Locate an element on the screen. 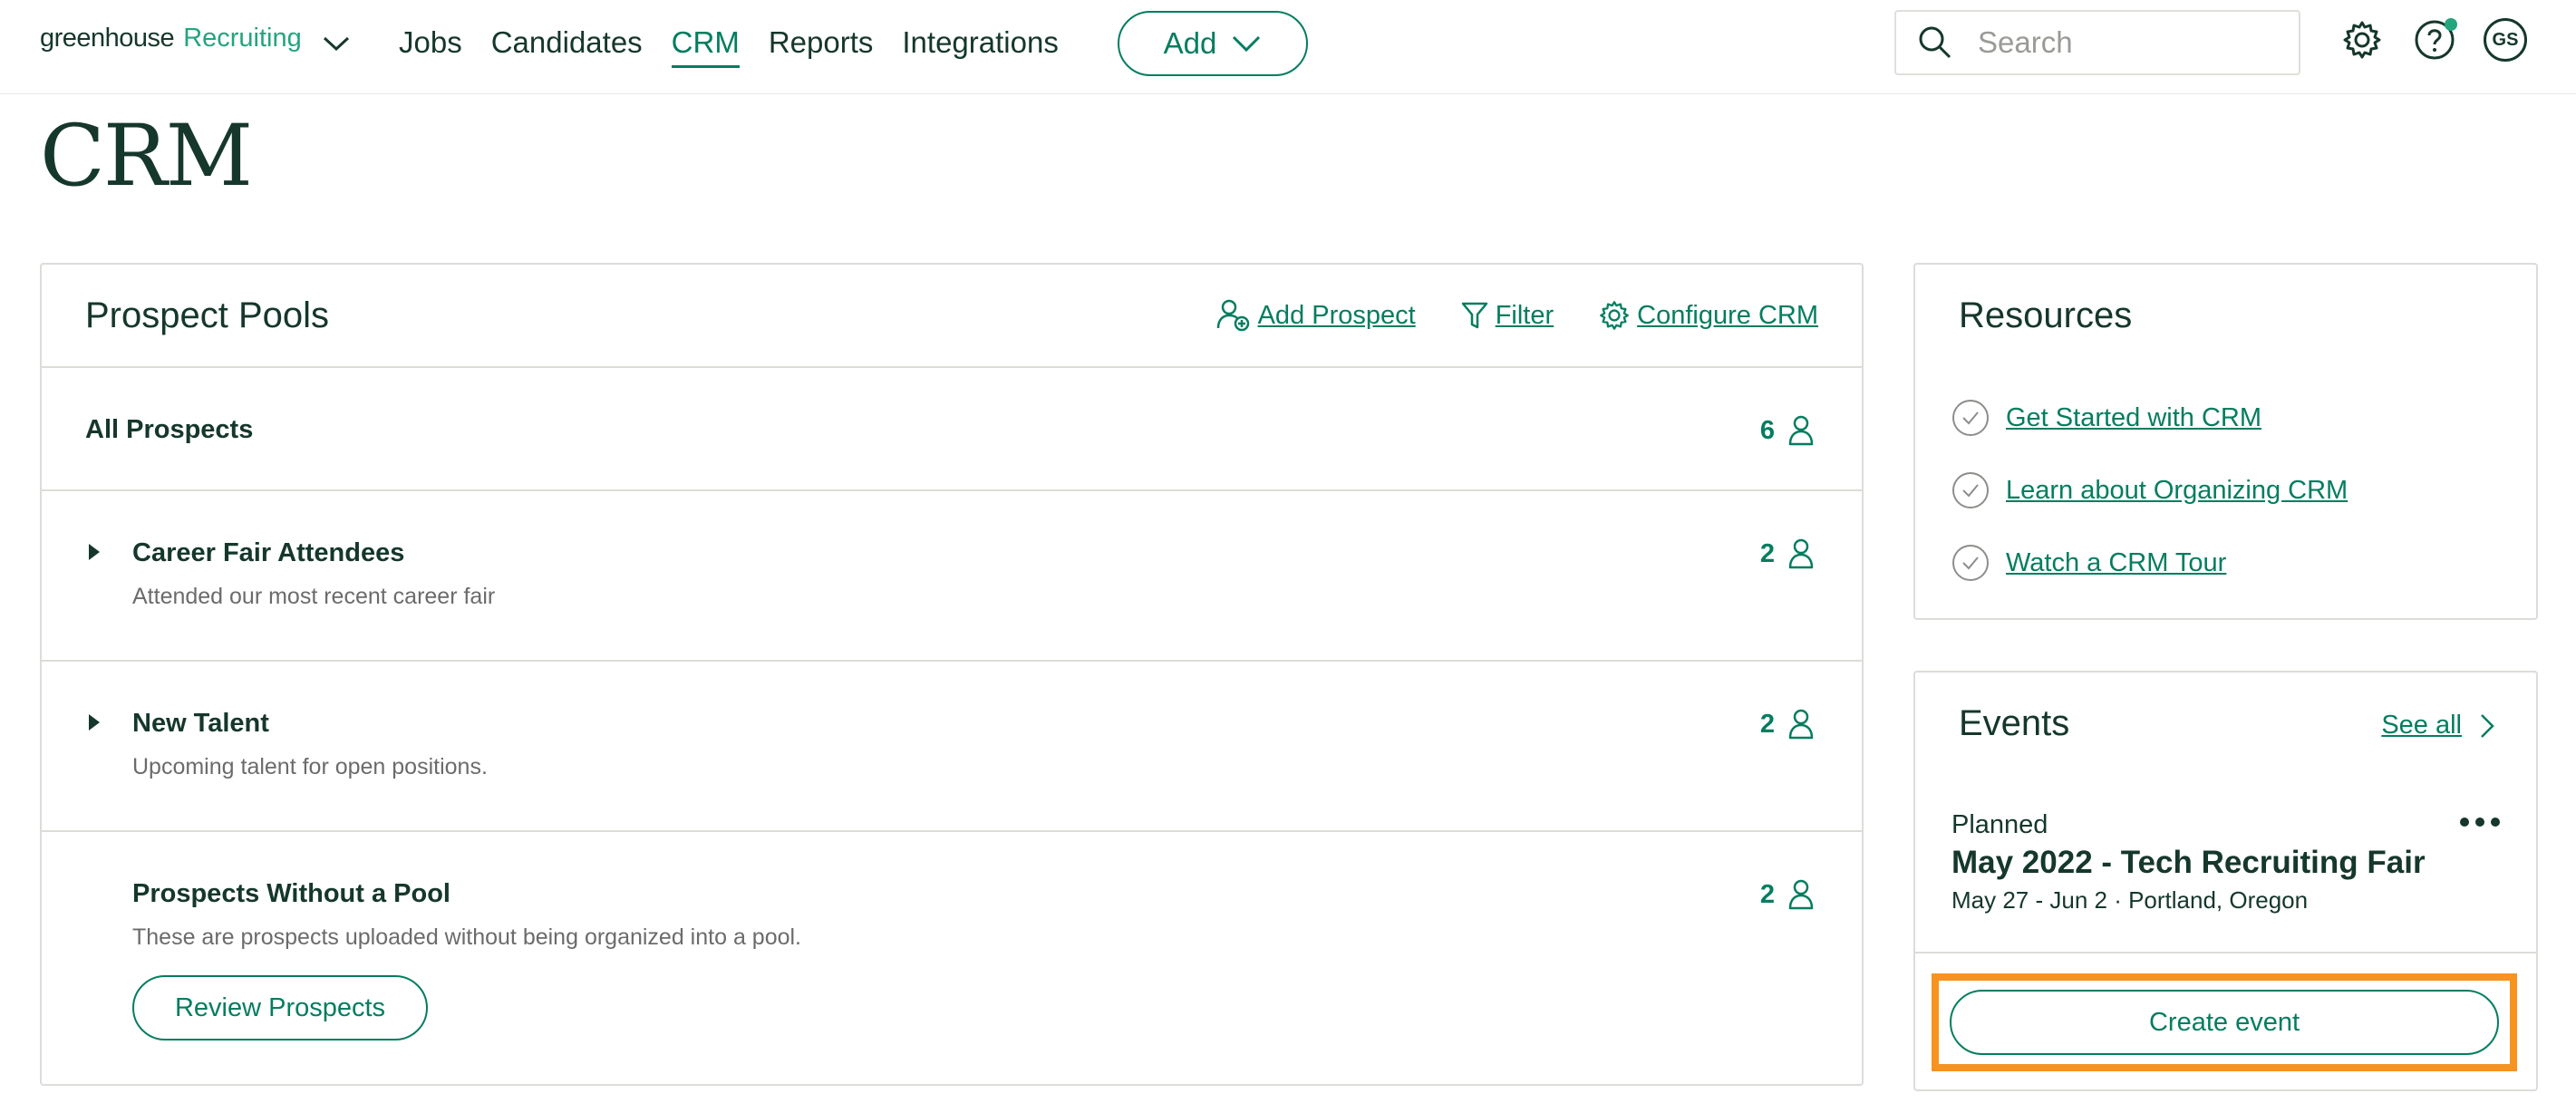 This screenshot has height=1113, width=2576. pool-name: New Talent is located at coordinates (200, 723).